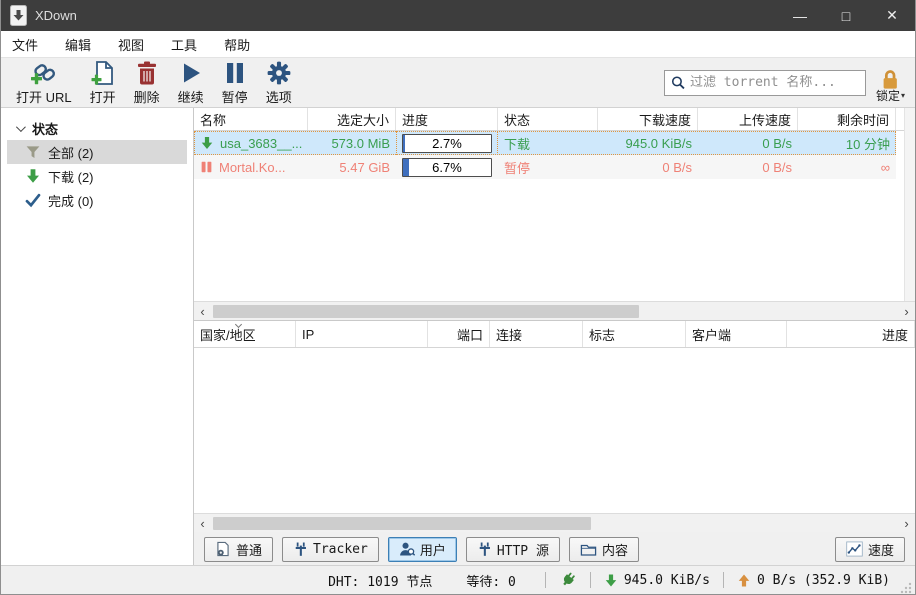  Describe the element at coordinates (748, 119) in the screenshot. I see `column-header-up-speed: 上传速度` at that location.